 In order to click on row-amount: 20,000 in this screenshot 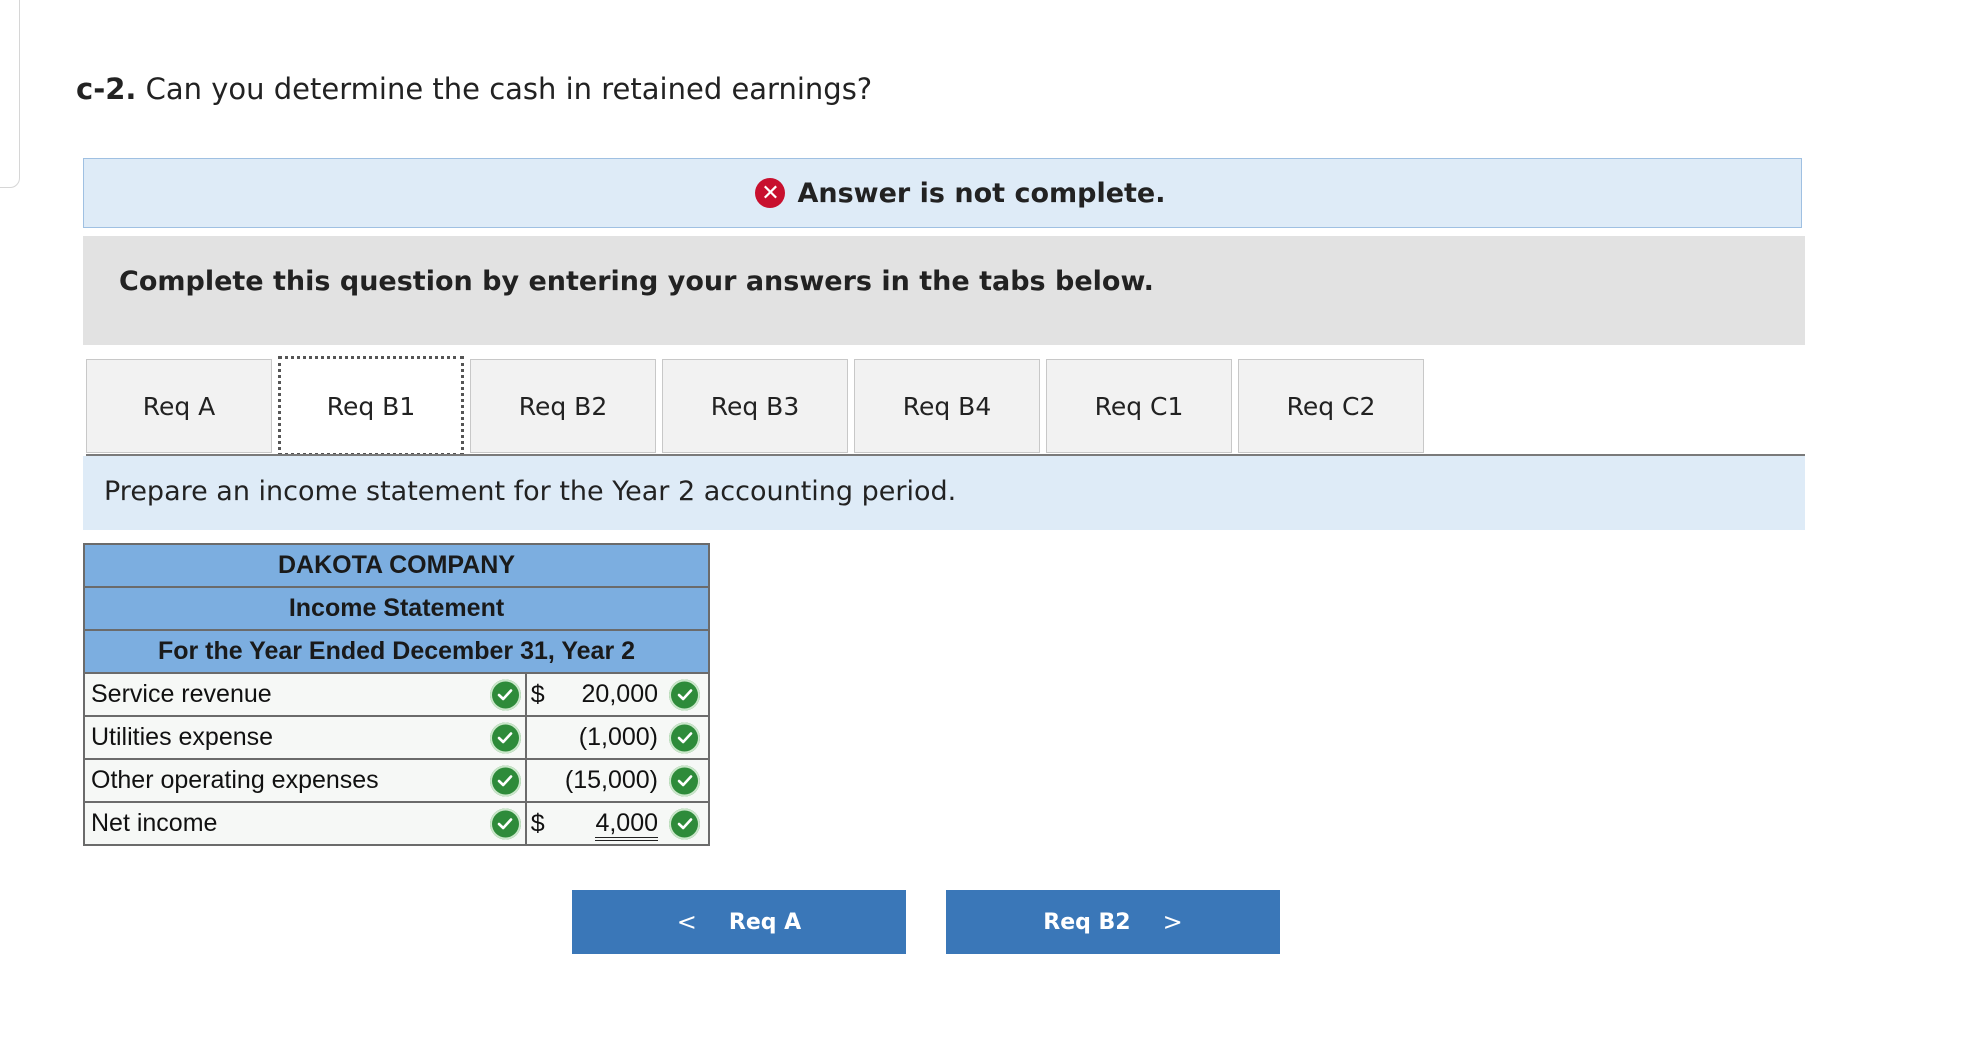, I will do `click(619, 694)`.